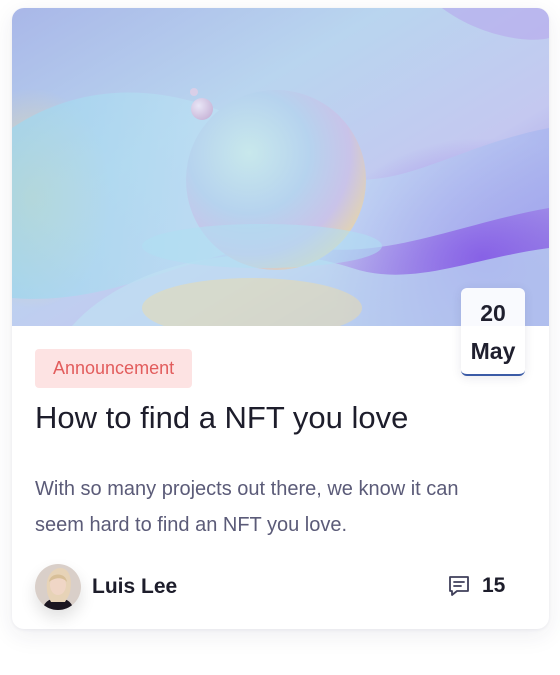  Describe the element at coordinates (58, 587) in the screenshot. I see `avatar-icon` at that location.